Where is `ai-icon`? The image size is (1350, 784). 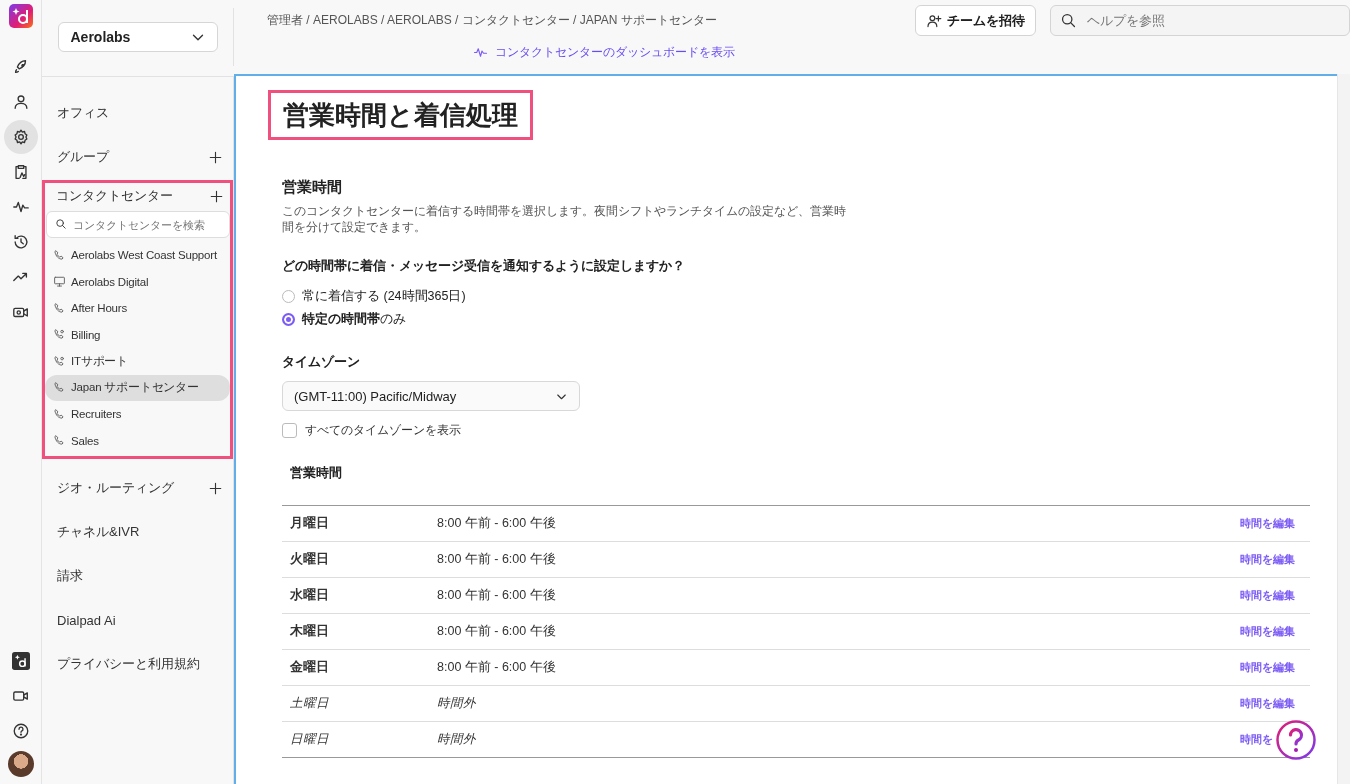 ai-icon is located at coordinates (20, 661).